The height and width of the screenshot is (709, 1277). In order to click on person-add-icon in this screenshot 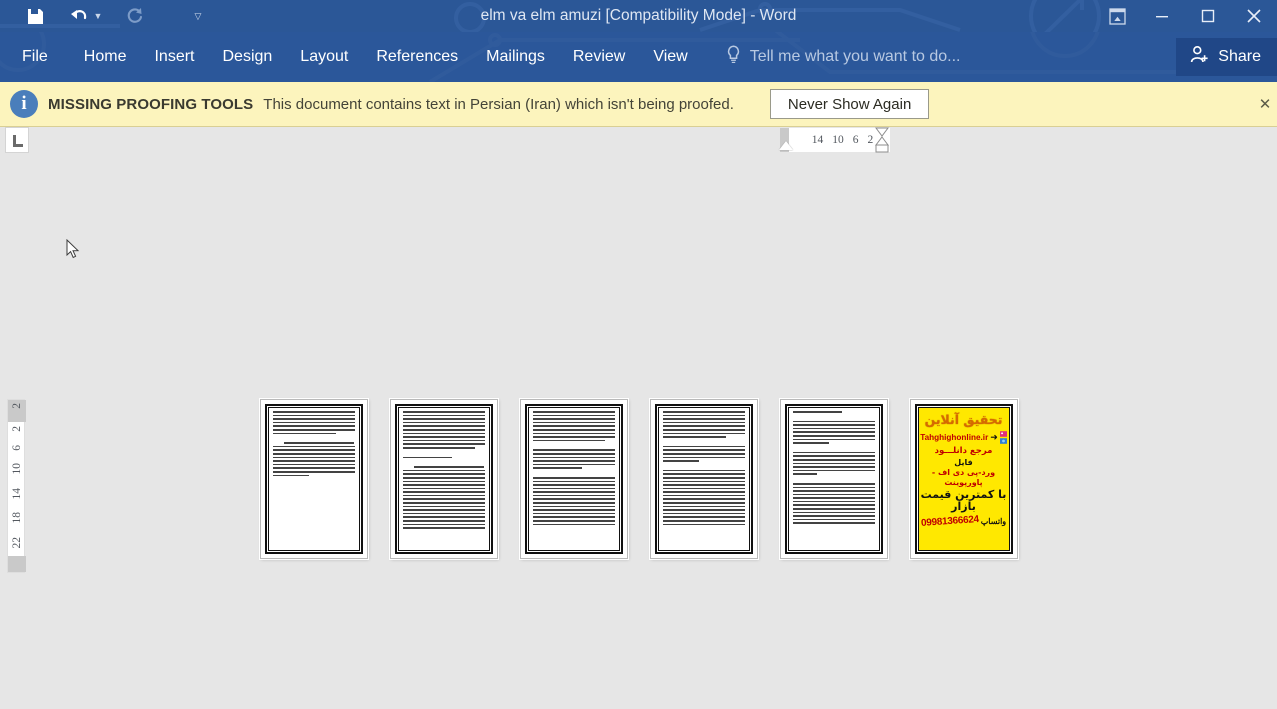, I will do `click(1199, 57)`.